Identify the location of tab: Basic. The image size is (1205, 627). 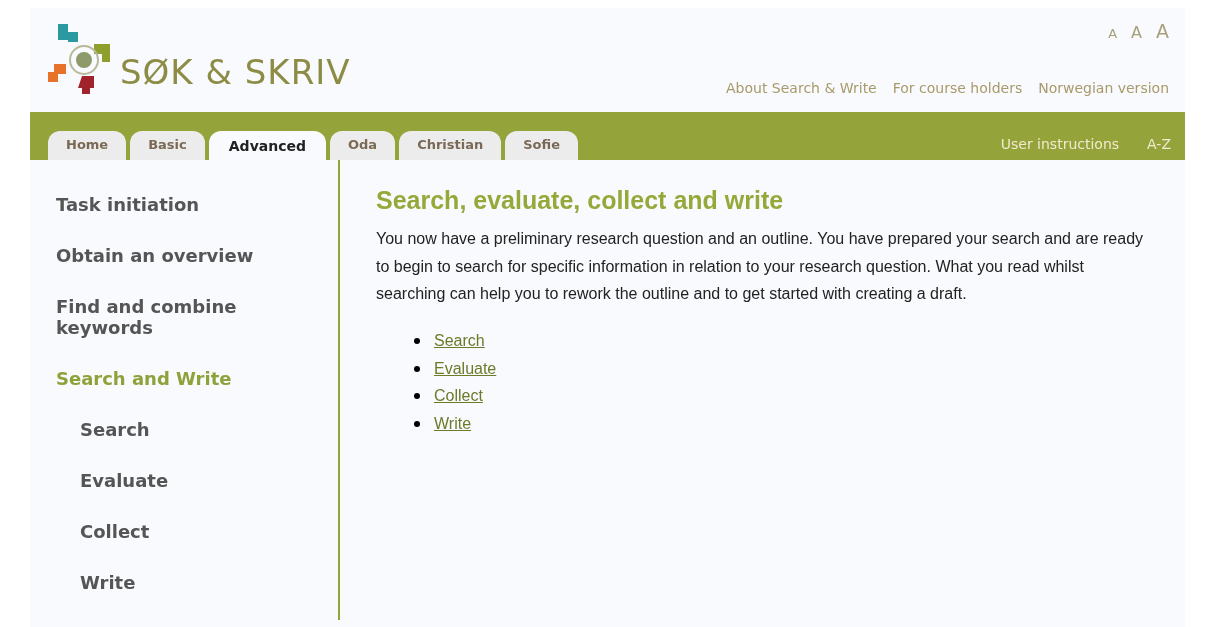
(167, 145).